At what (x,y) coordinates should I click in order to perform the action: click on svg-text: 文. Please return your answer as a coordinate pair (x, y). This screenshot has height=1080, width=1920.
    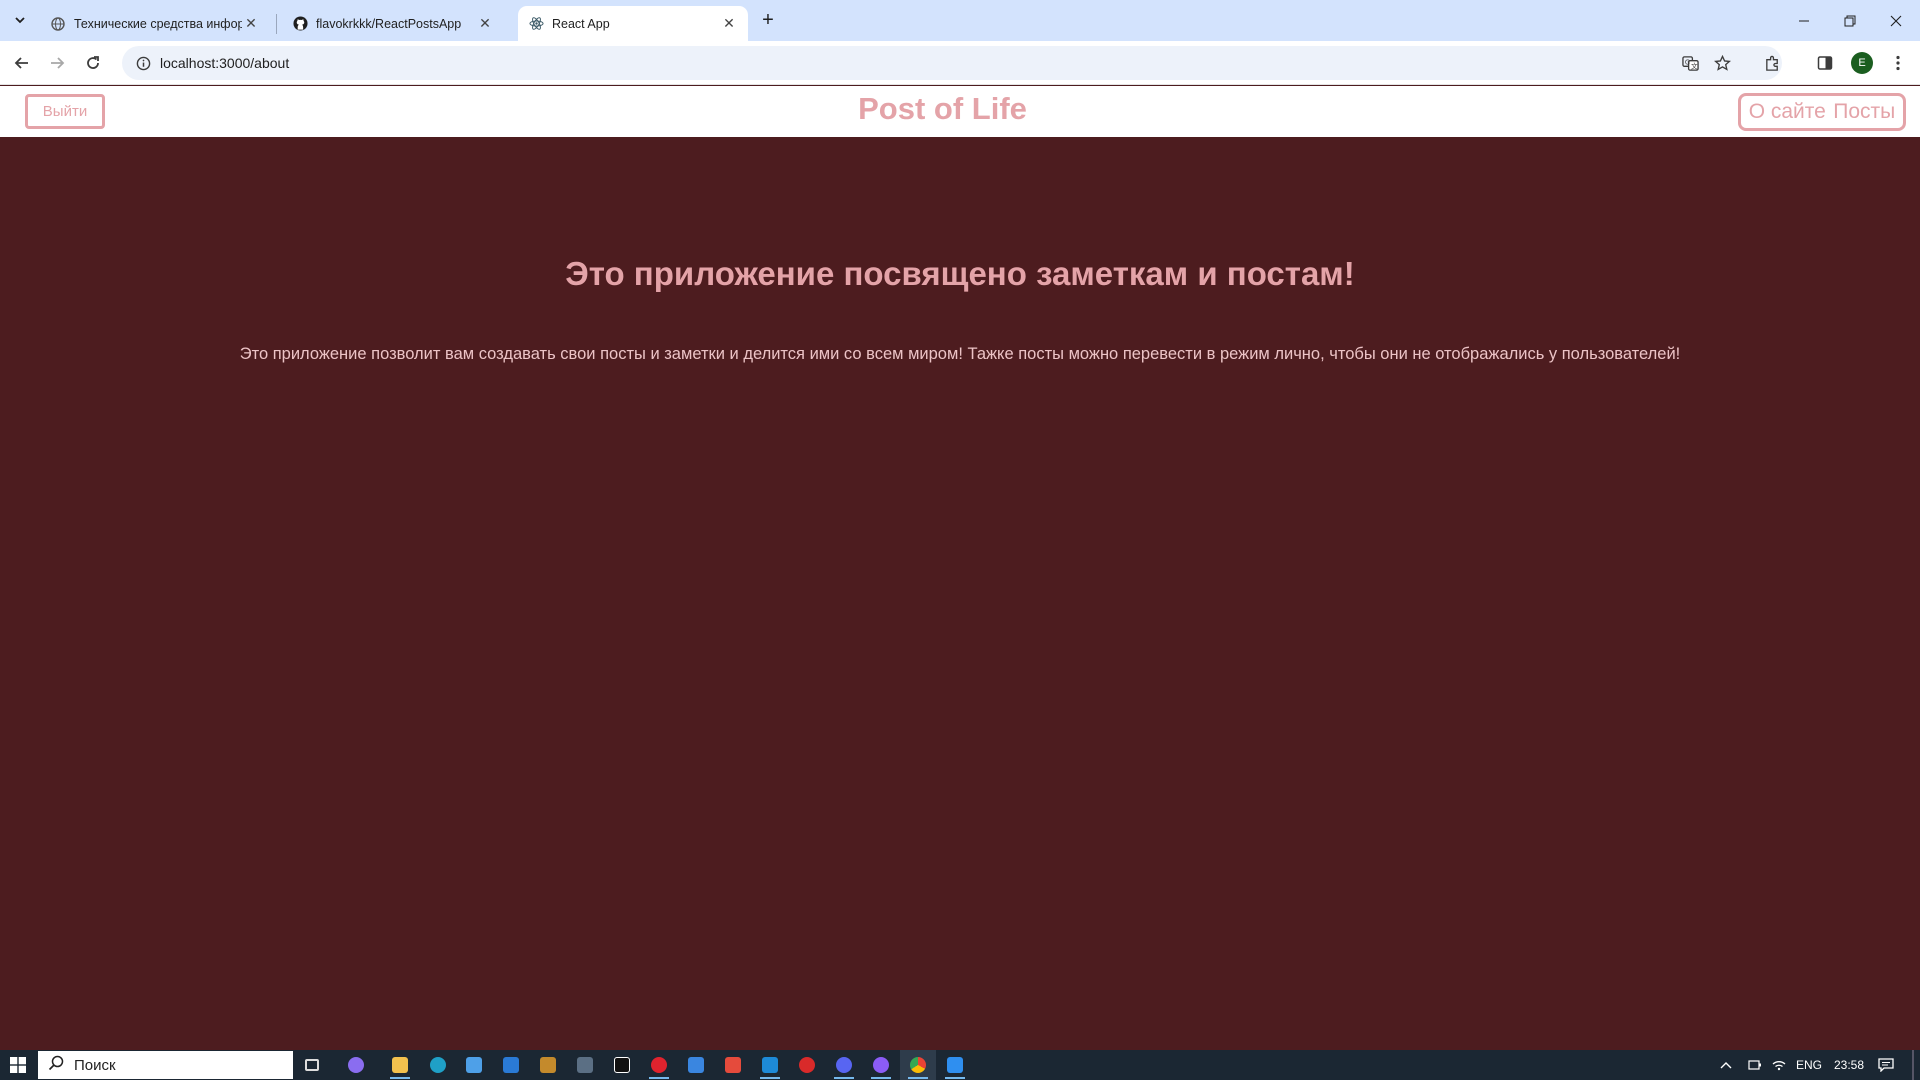
    Looking at the image, I should click on (1693, 65).